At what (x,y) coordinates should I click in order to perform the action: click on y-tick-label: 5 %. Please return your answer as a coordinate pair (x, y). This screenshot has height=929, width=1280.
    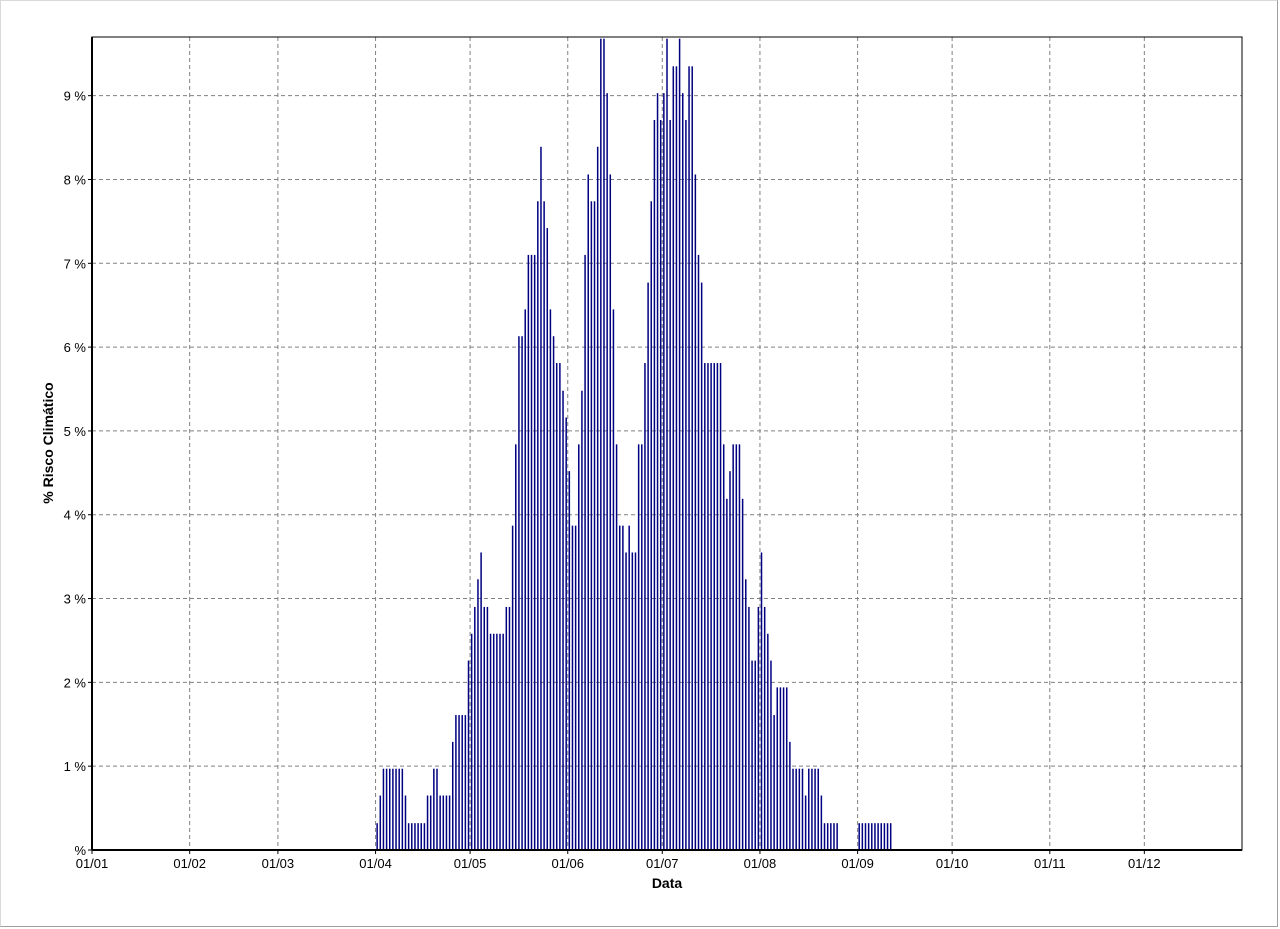
    Looking at the image, I should click on (75, 431).